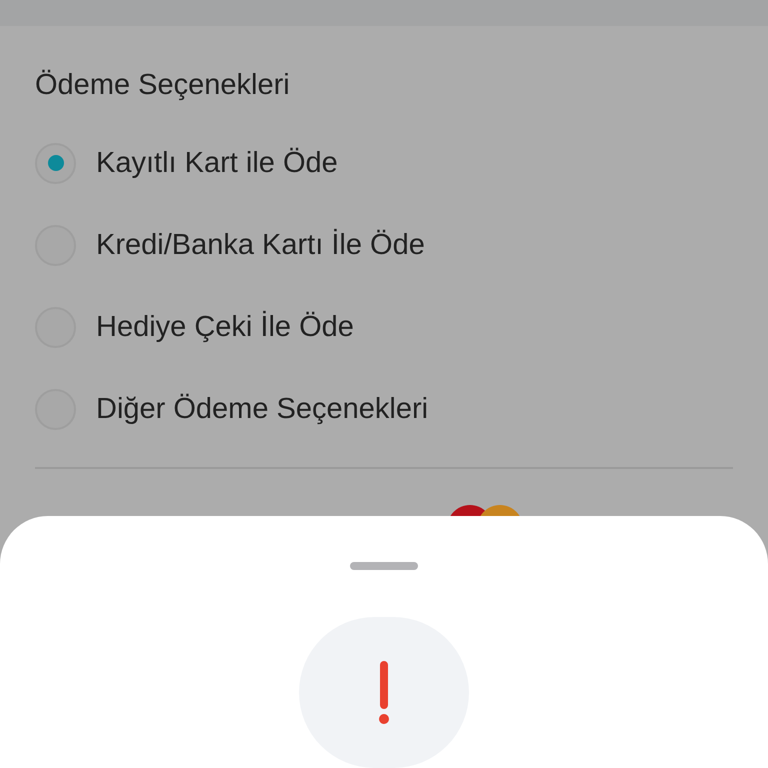 The height and width of the screenshot is (768, 768). I want to click on radio-option: Diğer Ödeme Seçenekleri, so click(384, 409).